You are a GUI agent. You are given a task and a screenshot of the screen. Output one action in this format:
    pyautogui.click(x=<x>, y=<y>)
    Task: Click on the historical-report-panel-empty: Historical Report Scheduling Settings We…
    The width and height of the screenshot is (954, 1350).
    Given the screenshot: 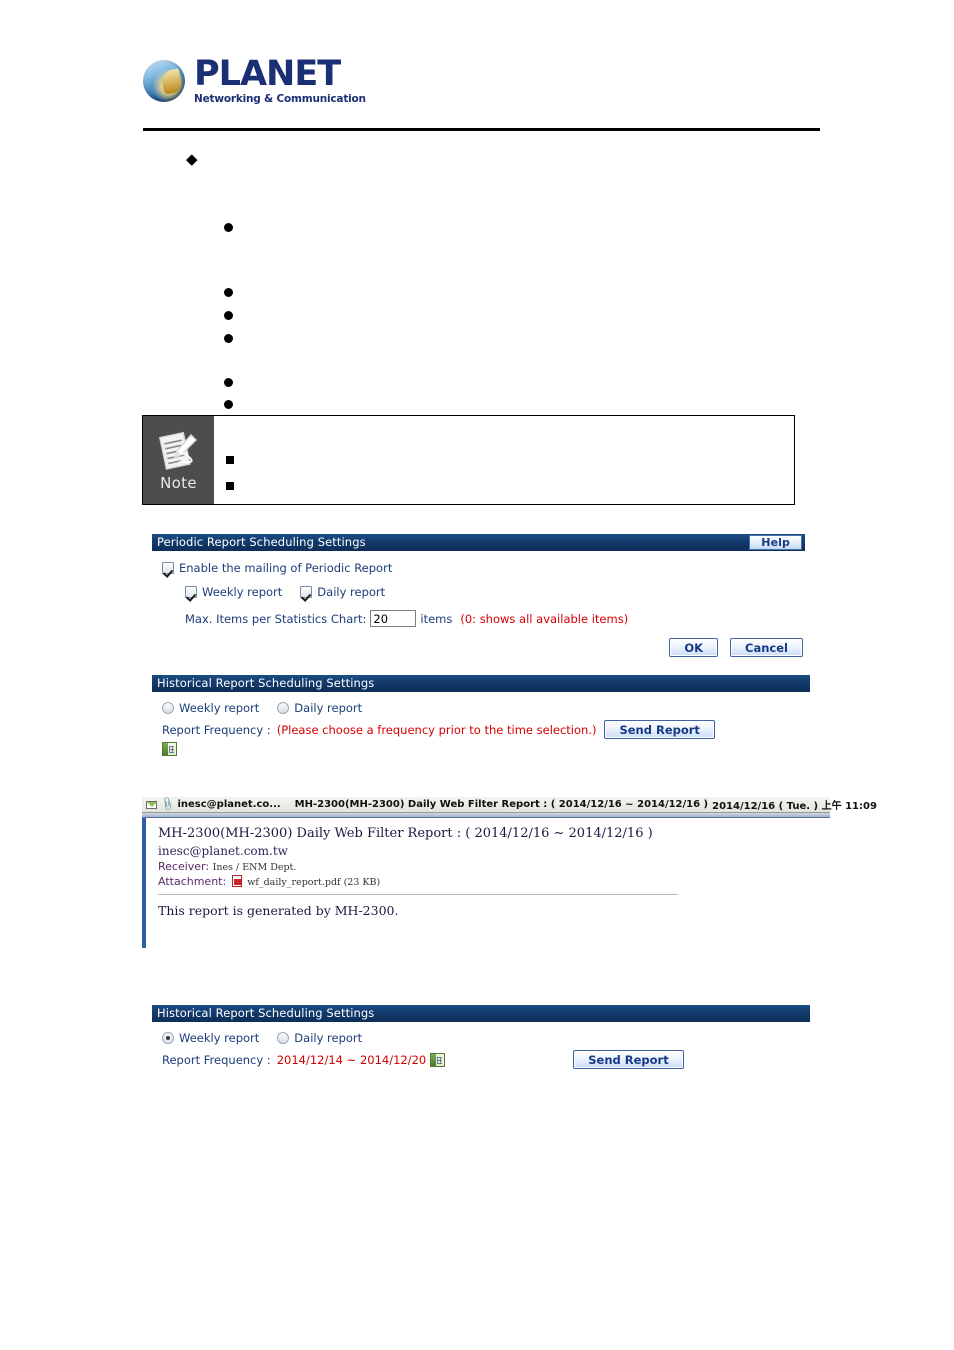 What is the action you would take?
    pyautogui.click(x=481, y=715)
    